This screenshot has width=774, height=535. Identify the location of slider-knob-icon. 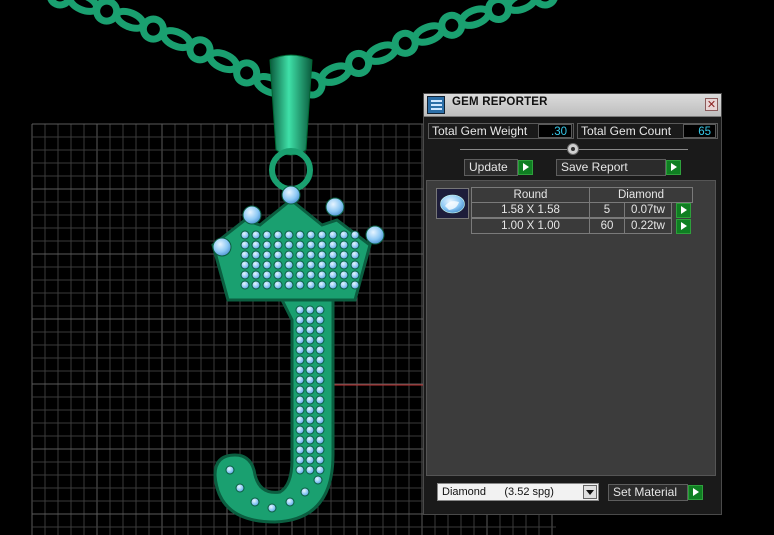
(573, 149).